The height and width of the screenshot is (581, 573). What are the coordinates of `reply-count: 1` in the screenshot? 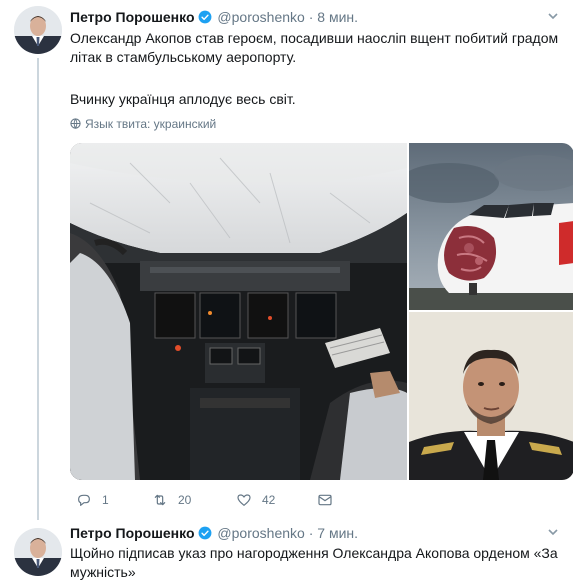 It's located at (105, 500).